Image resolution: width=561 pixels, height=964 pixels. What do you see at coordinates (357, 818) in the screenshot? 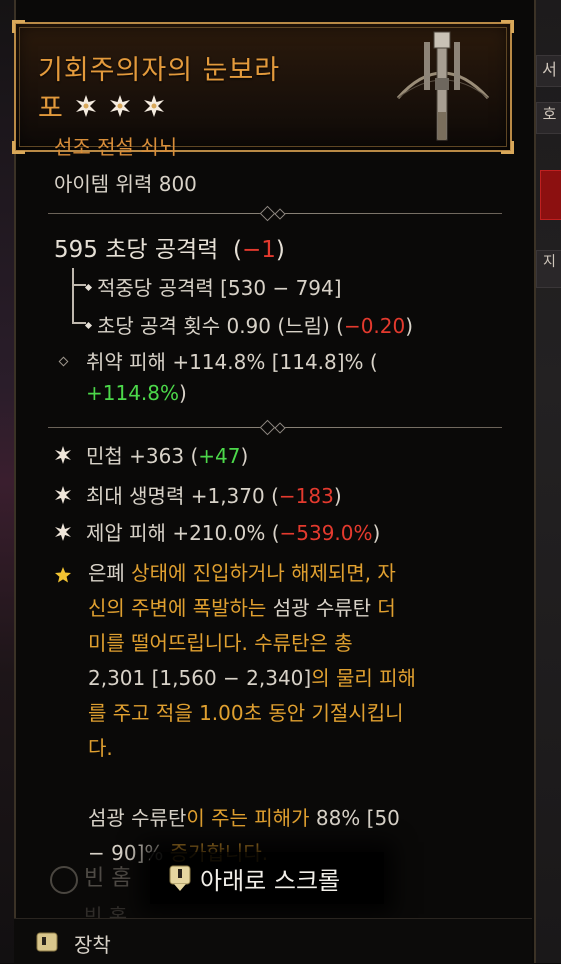
I see `legendary-value: 88% [50` at bounding box center [357, 818].